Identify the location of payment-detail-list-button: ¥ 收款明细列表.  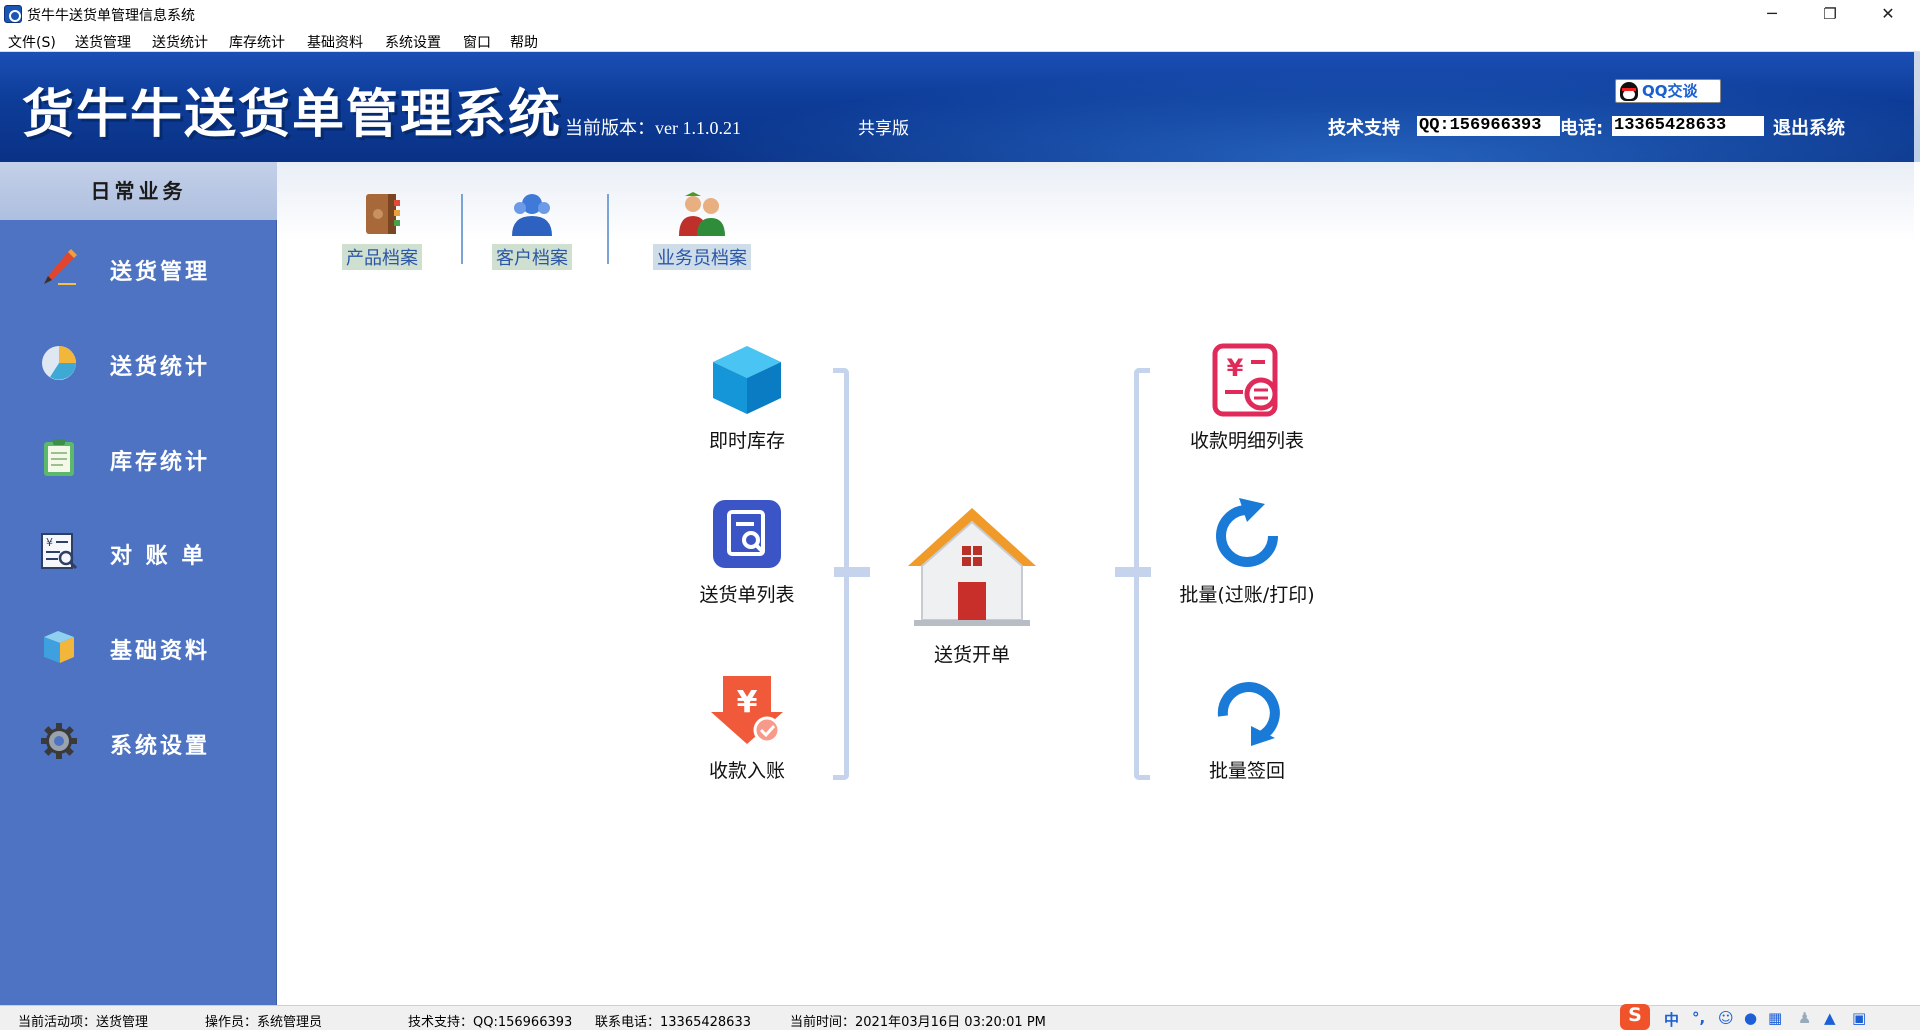
(1247, 397).